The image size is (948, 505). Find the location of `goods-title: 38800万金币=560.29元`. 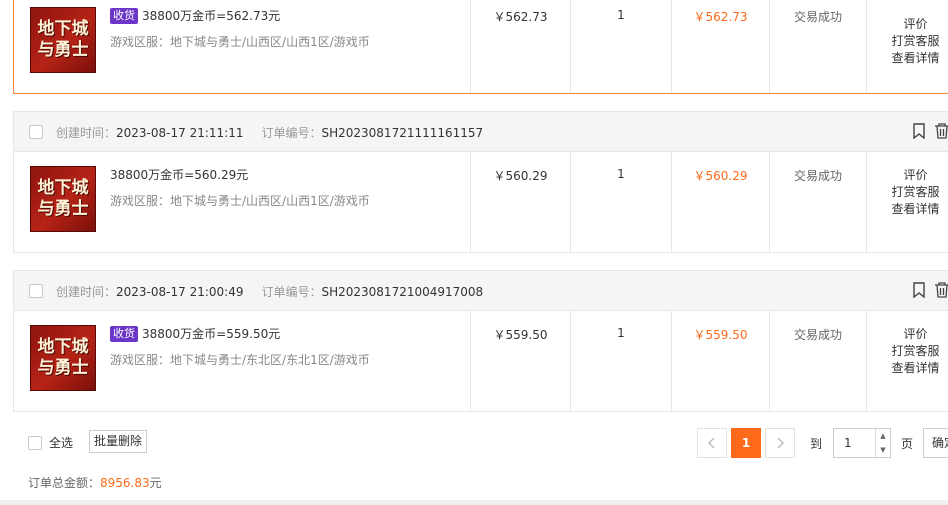

goods-title: 38800万金币=560.29元 is located at coordinates (179, 175).